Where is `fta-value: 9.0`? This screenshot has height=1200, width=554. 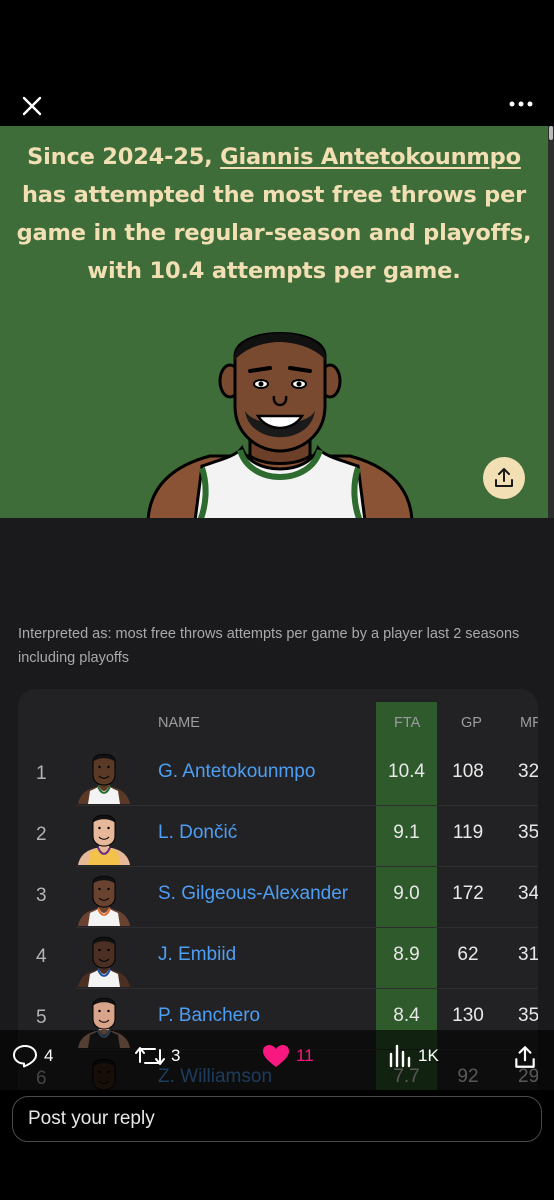 fta-value: 9.0 is located at coordinates (406, 893).